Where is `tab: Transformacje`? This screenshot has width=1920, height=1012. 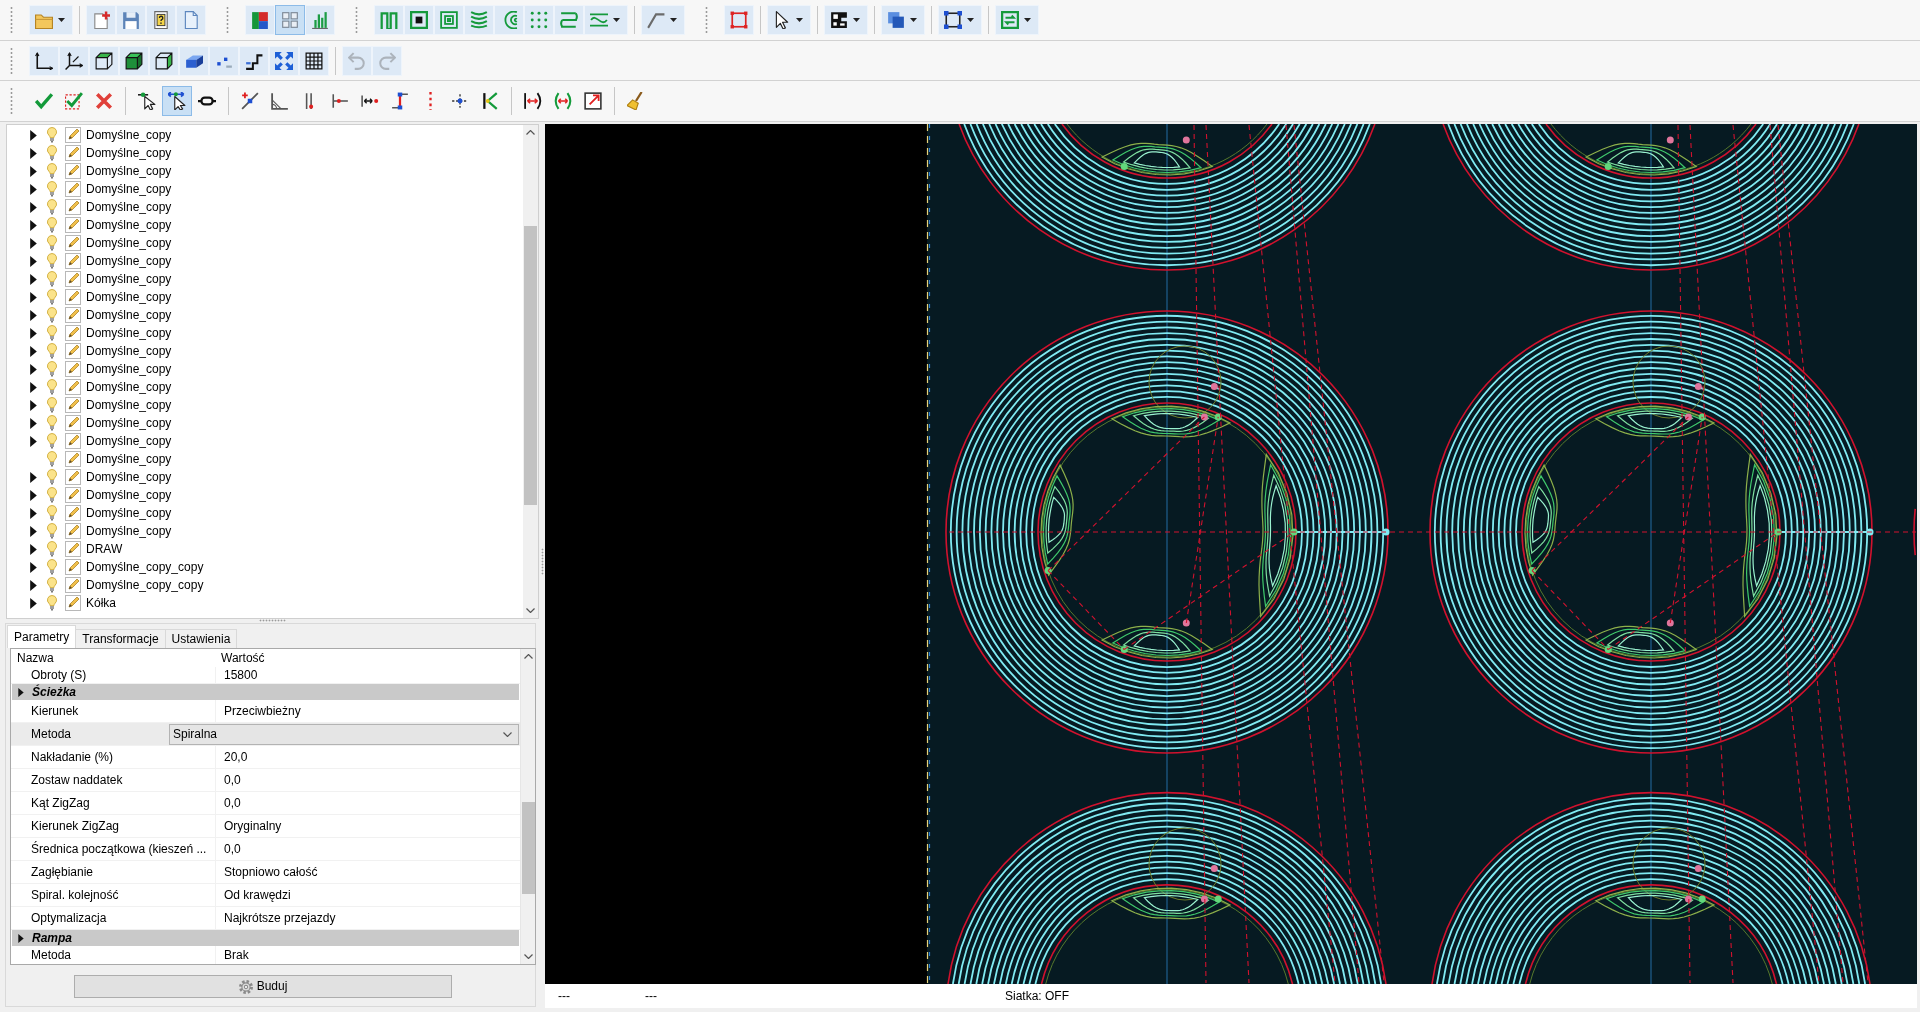 tab: Transformacje is located at coordinates (120, 638).